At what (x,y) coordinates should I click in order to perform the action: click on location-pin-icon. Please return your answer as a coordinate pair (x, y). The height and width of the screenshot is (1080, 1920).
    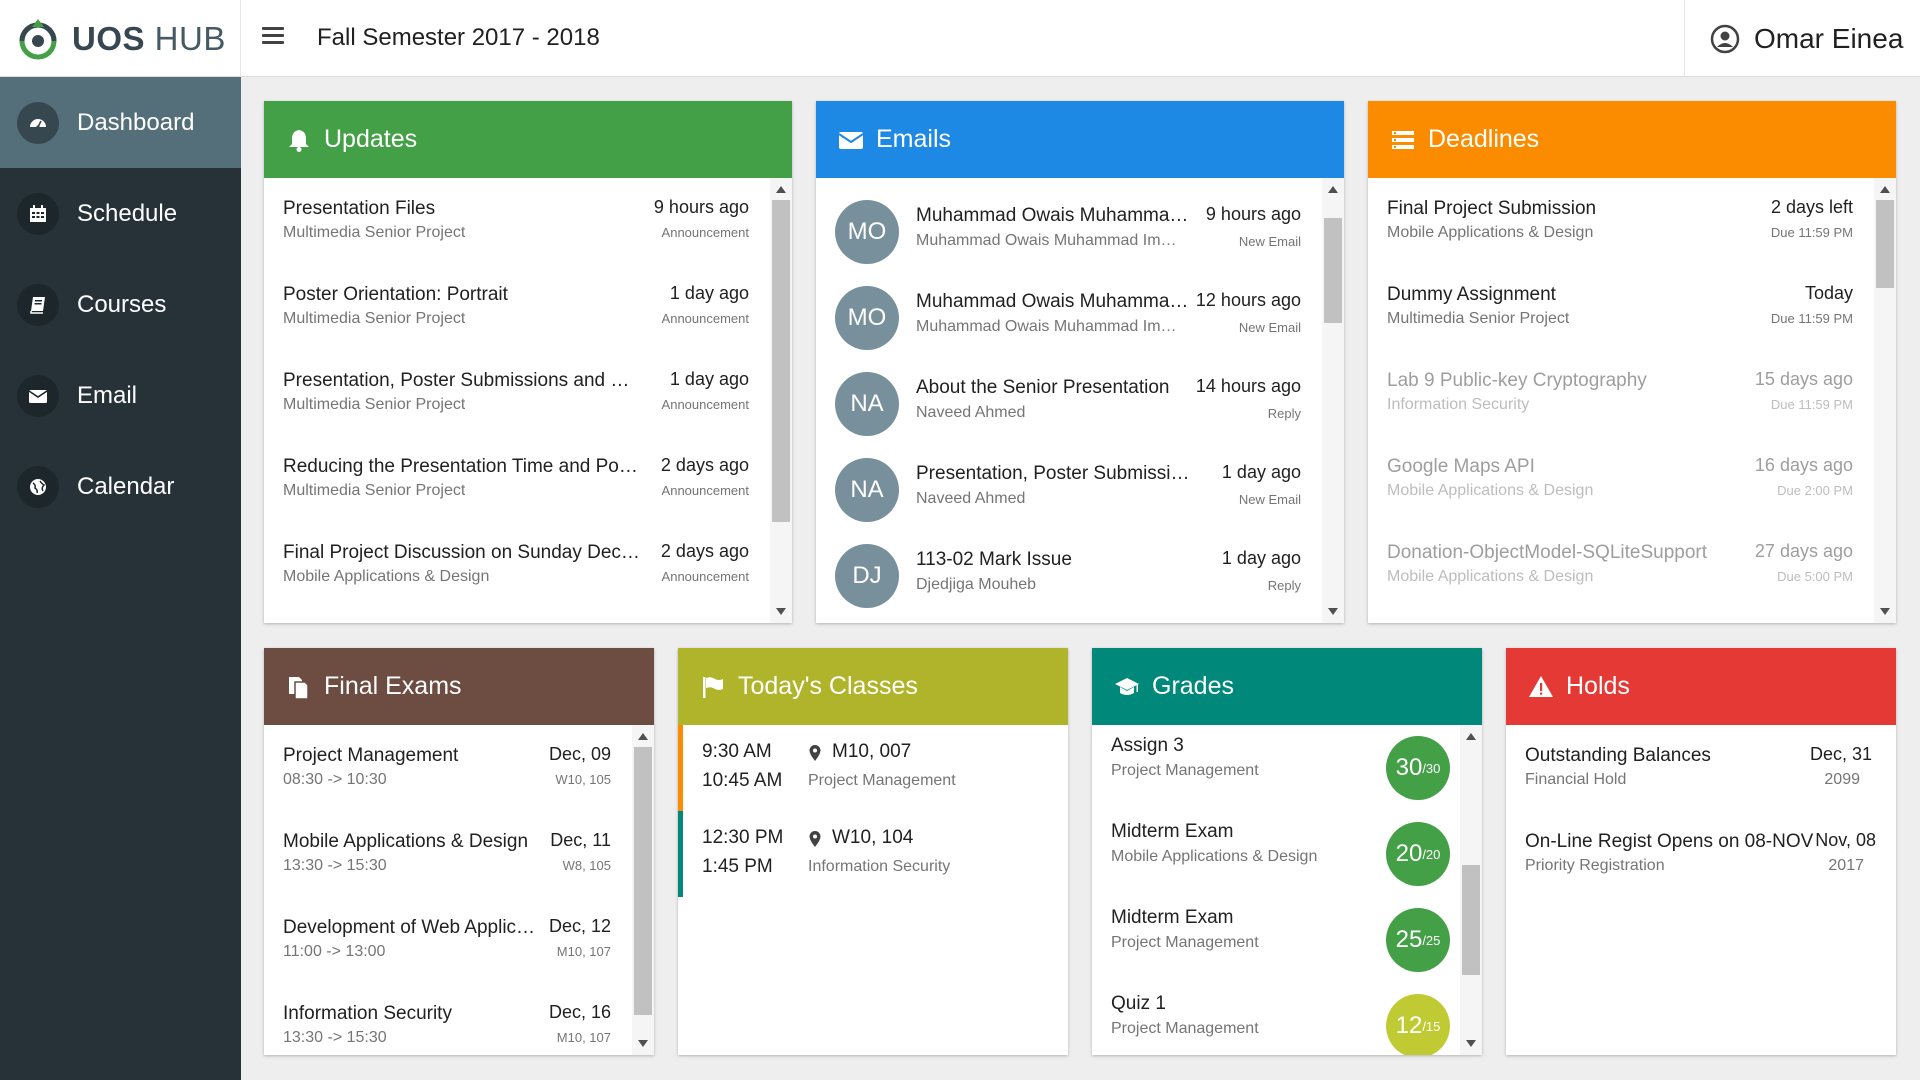
    Looking at the image, I should click on (815, 753).